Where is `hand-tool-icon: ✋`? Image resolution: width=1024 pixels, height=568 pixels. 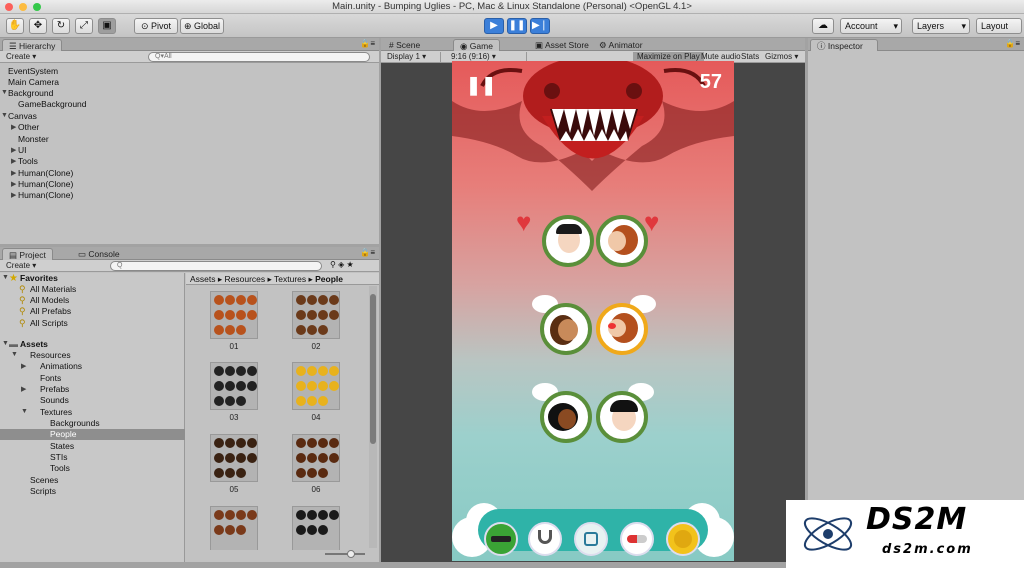 hand-tool-icon: ✋ is located at coordinates (15, 26).